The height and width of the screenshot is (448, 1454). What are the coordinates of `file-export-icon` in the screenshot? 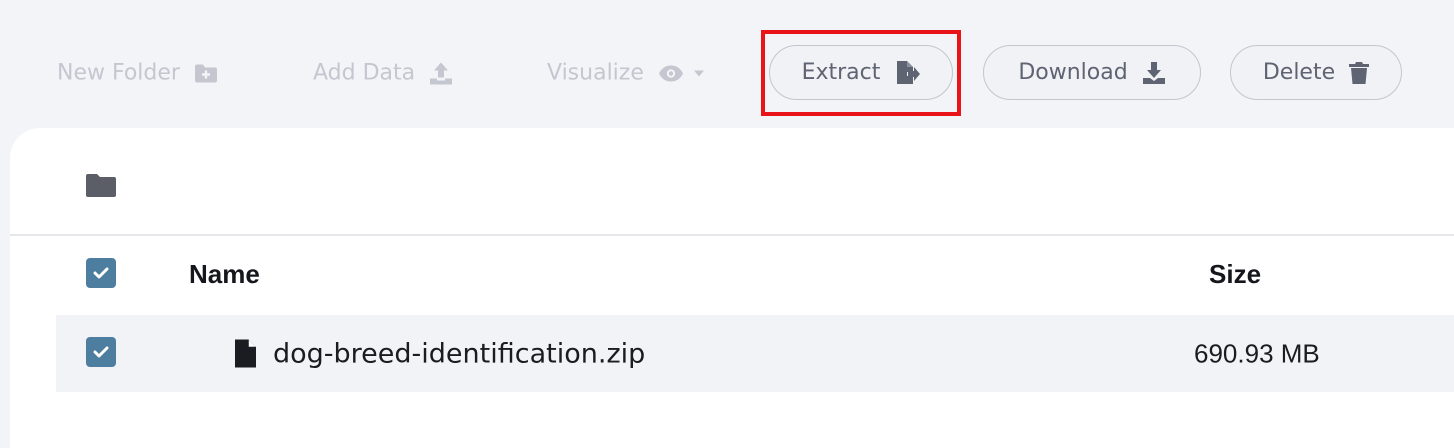 It's located at (909, 72).